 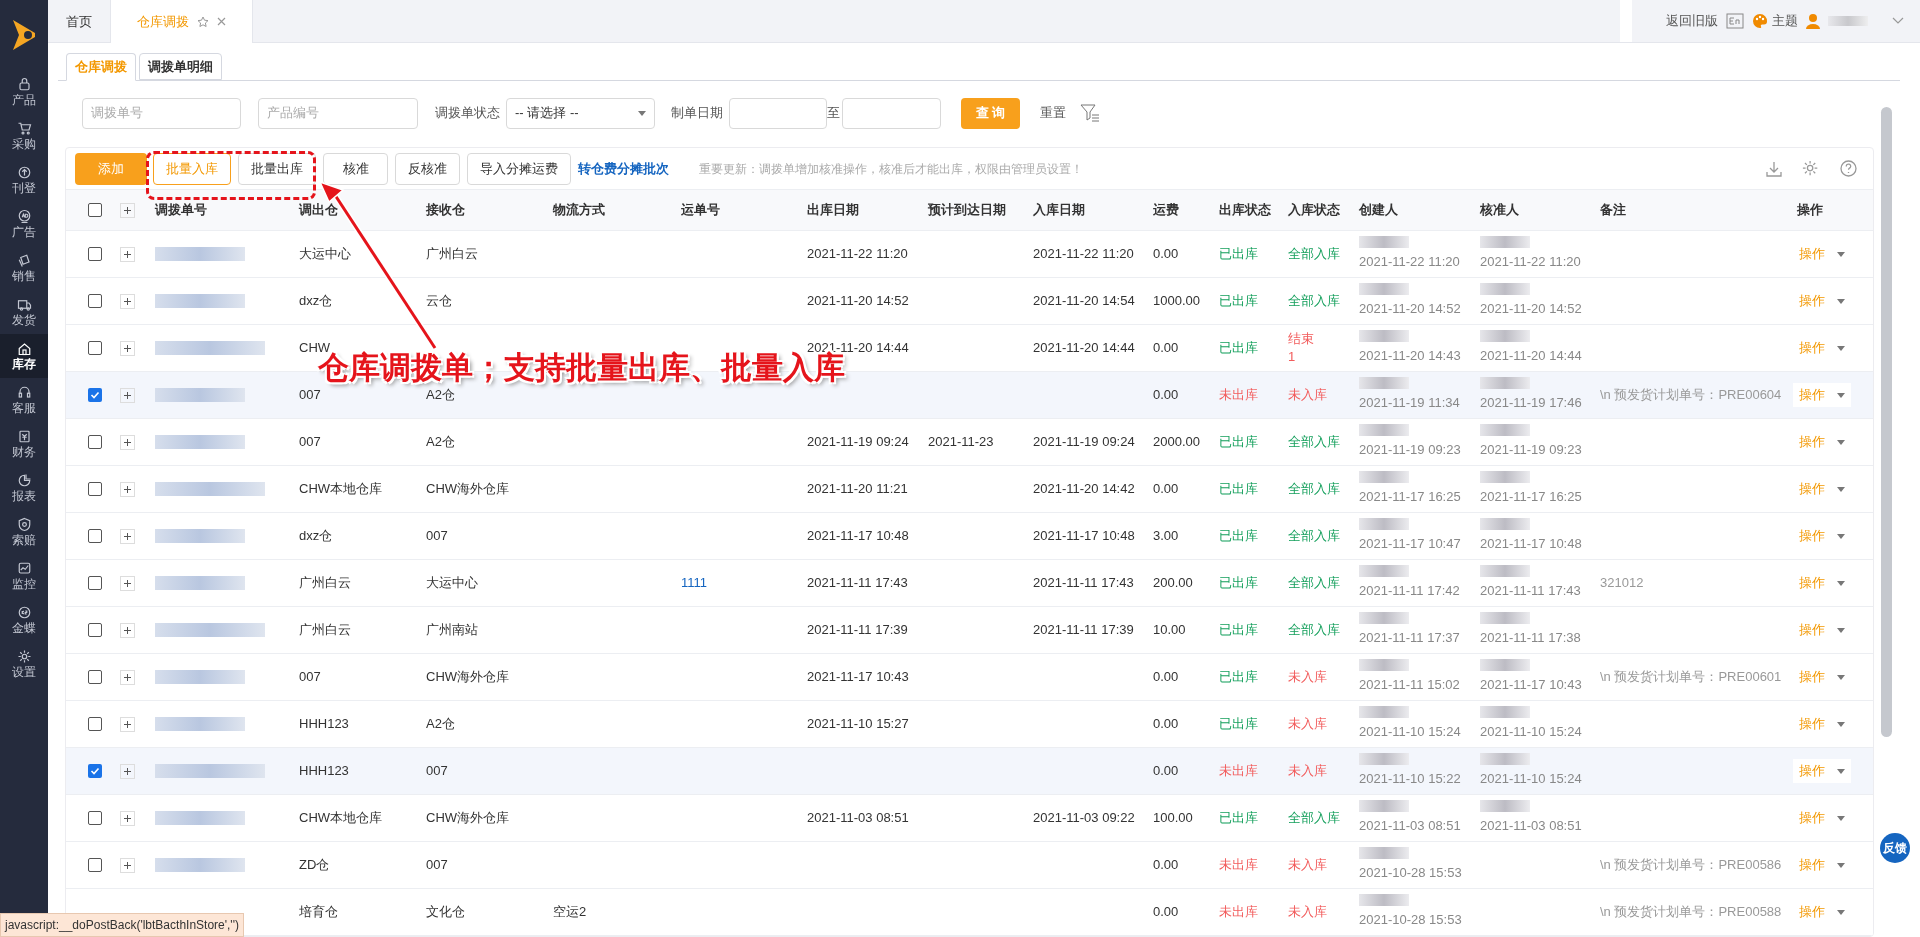 What do you see at coordinates (427, 168) in the screenshot?
I see `toolbar-button: 反核准` at bounding box center [427, 168].